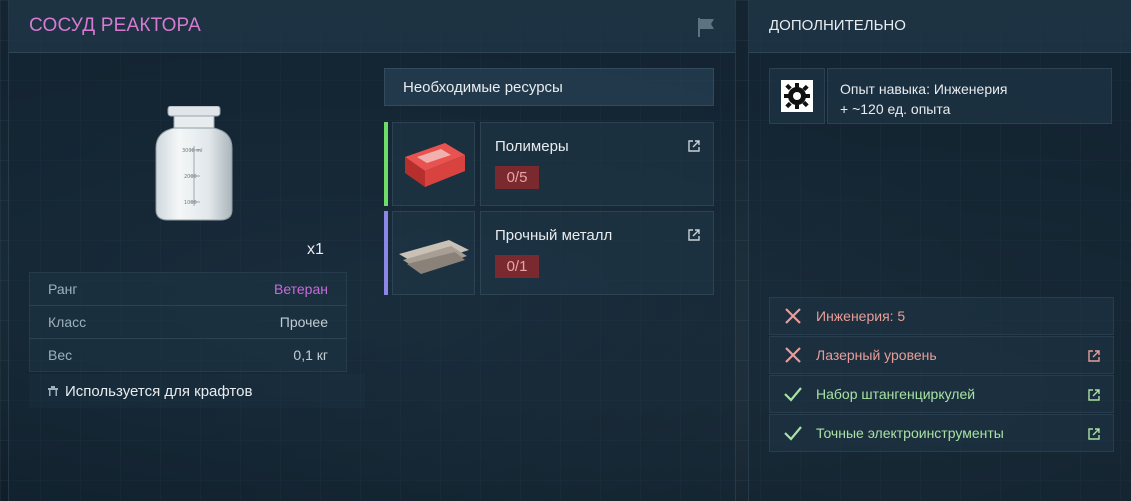 The height and width of the screenshot is (501, 1131). Describe the element at coordinates (941, 355) in the screenshot. I see `requirement-row: Лазерный уровень` at that location.